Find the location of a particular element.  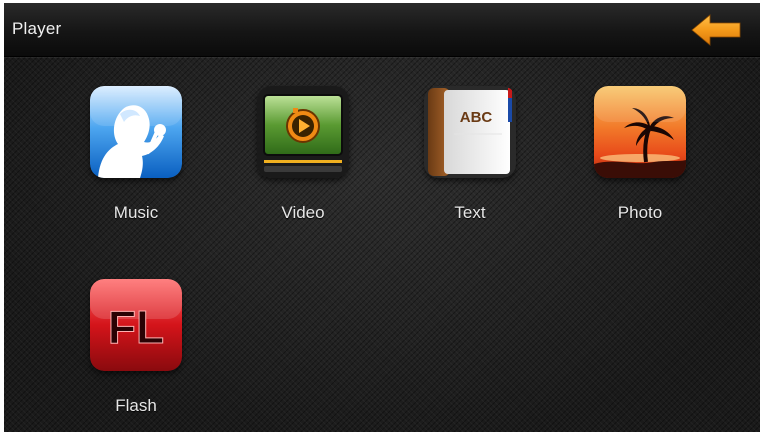

back-button is located at coordinates (716, 30).